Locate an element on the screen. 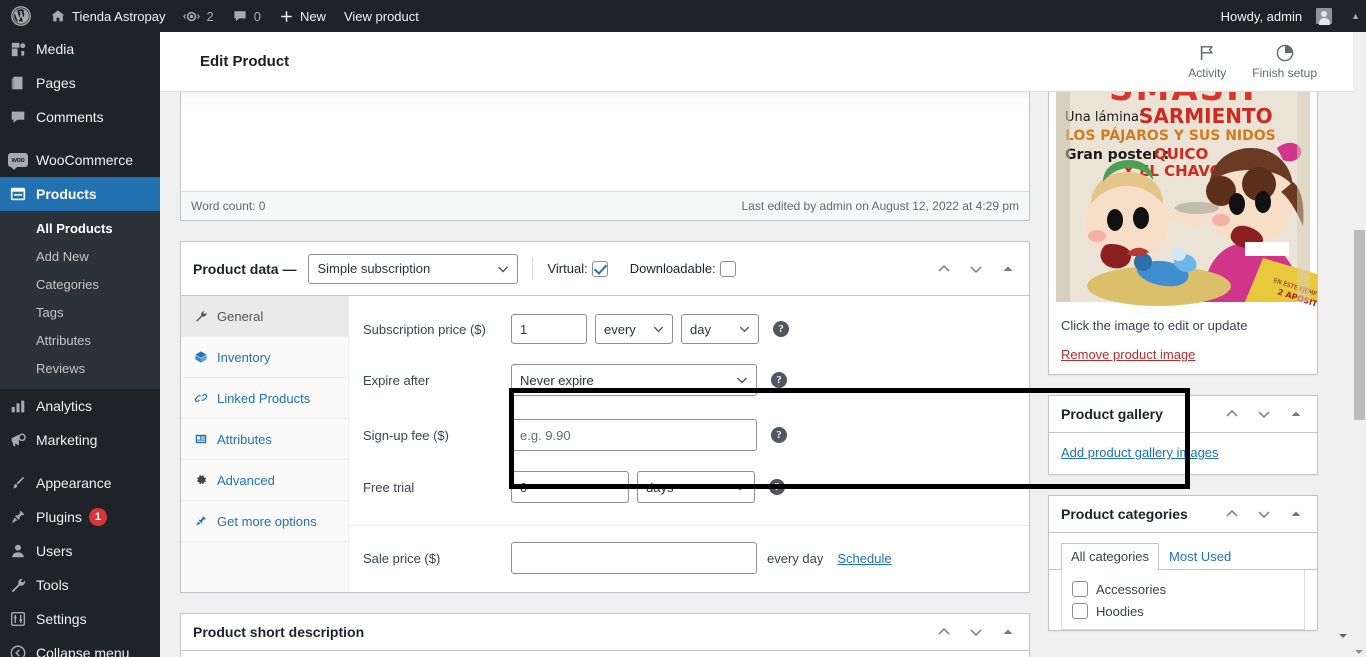 This screenshot has width=1366, height=657. tab-inventory: Inventory is located at coordinates (264, 357).